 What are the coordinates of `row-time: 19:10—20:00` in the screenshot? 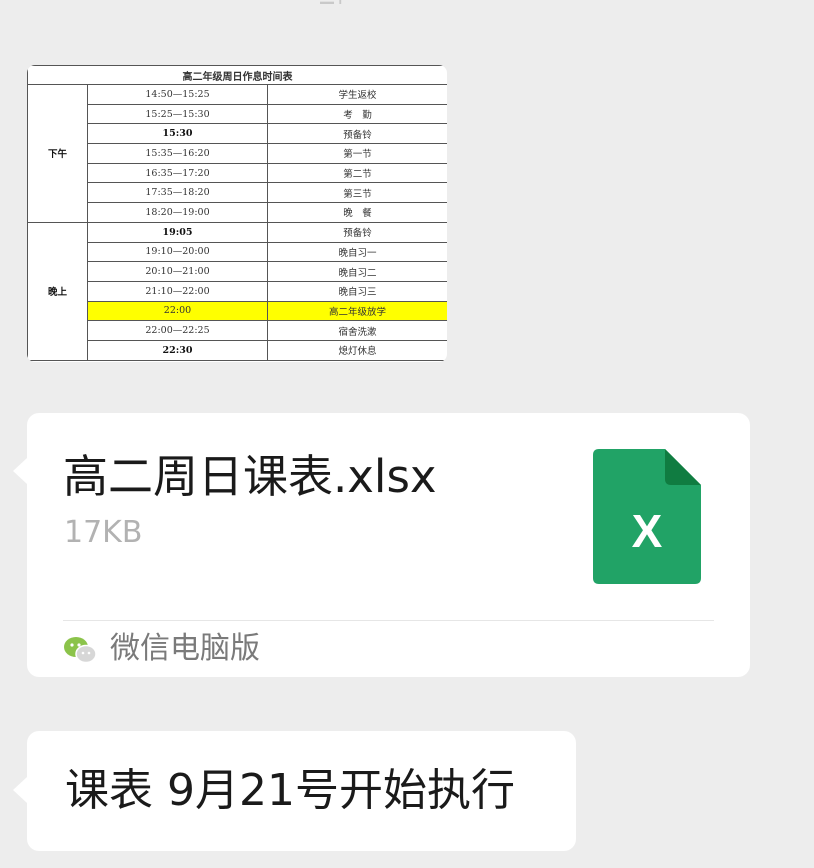 It's located at (177, 252).